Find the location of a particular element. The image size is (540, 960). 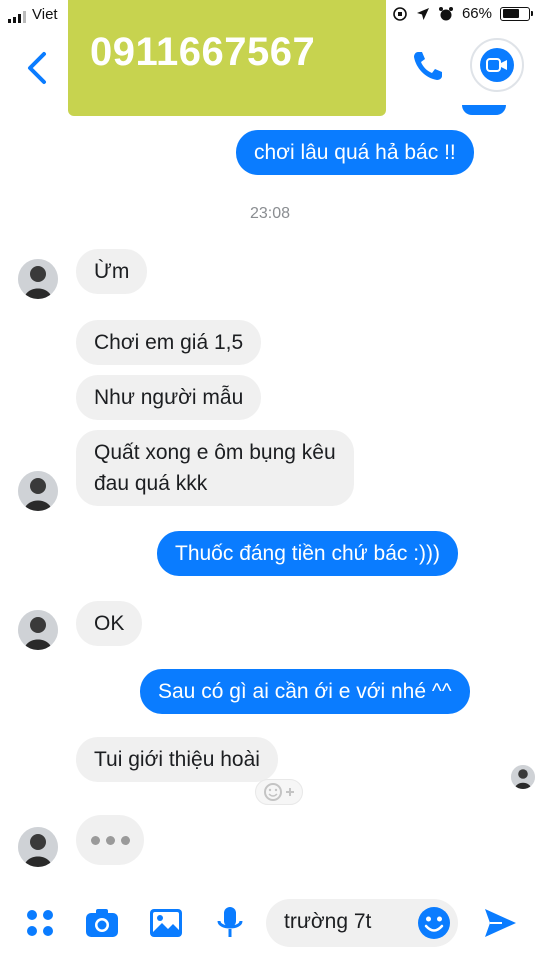

add-reaction-button is located at coordinates (279, 792).